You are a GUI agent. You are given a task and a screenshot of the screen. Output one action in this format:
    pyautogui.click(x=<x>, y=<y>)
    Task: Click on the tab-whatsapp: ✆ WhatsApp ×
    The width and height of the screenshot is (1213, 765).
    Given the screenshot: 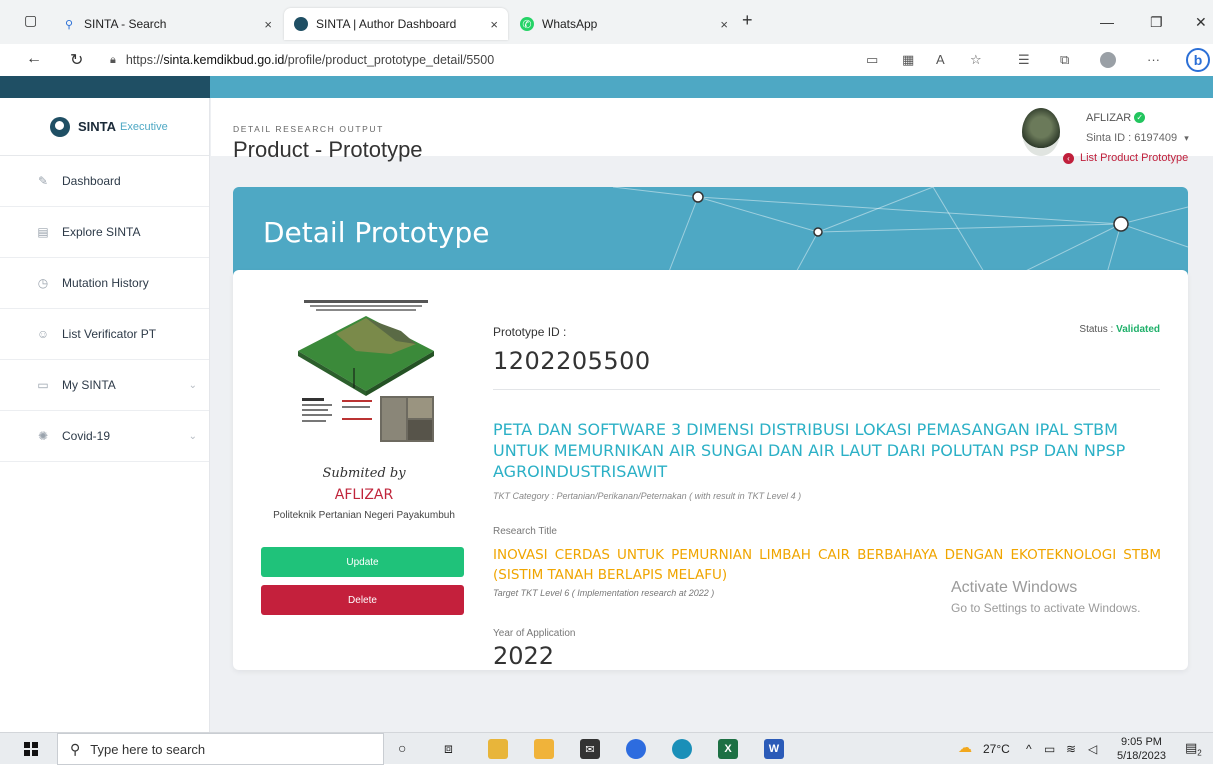 What is the action you would take?
    pyautogui.click(x=624, y=24)
    